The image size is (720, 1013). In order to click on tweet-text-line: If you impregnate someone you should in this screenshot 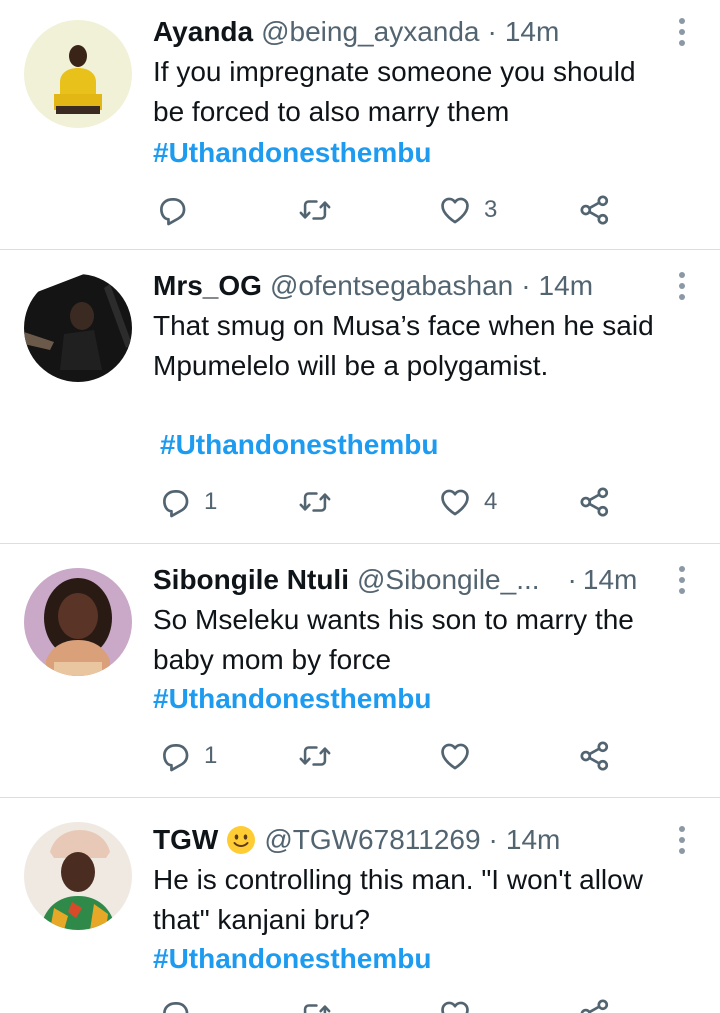, I will do `click(394, 71)`.